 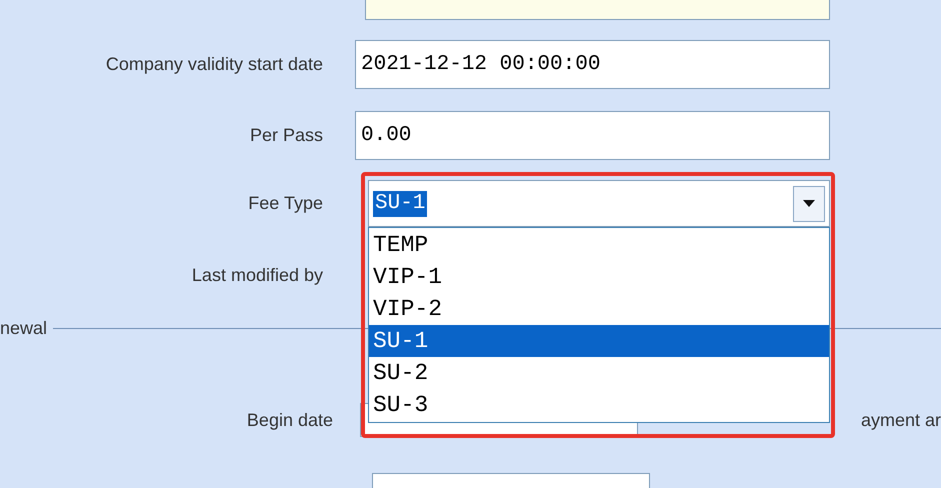 I want to click on dropdown-button, so click(x=809, y=204).